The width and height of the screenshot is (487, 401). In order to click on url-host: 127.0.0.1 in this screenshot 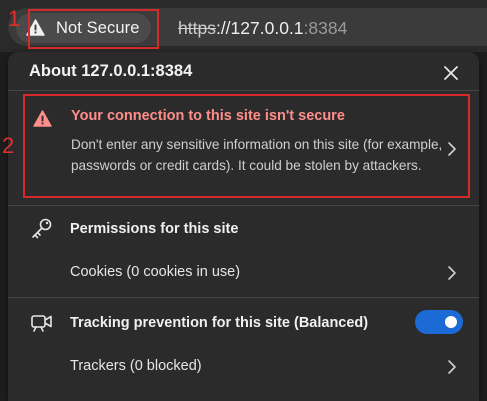, I will do `click(267, 28)`.